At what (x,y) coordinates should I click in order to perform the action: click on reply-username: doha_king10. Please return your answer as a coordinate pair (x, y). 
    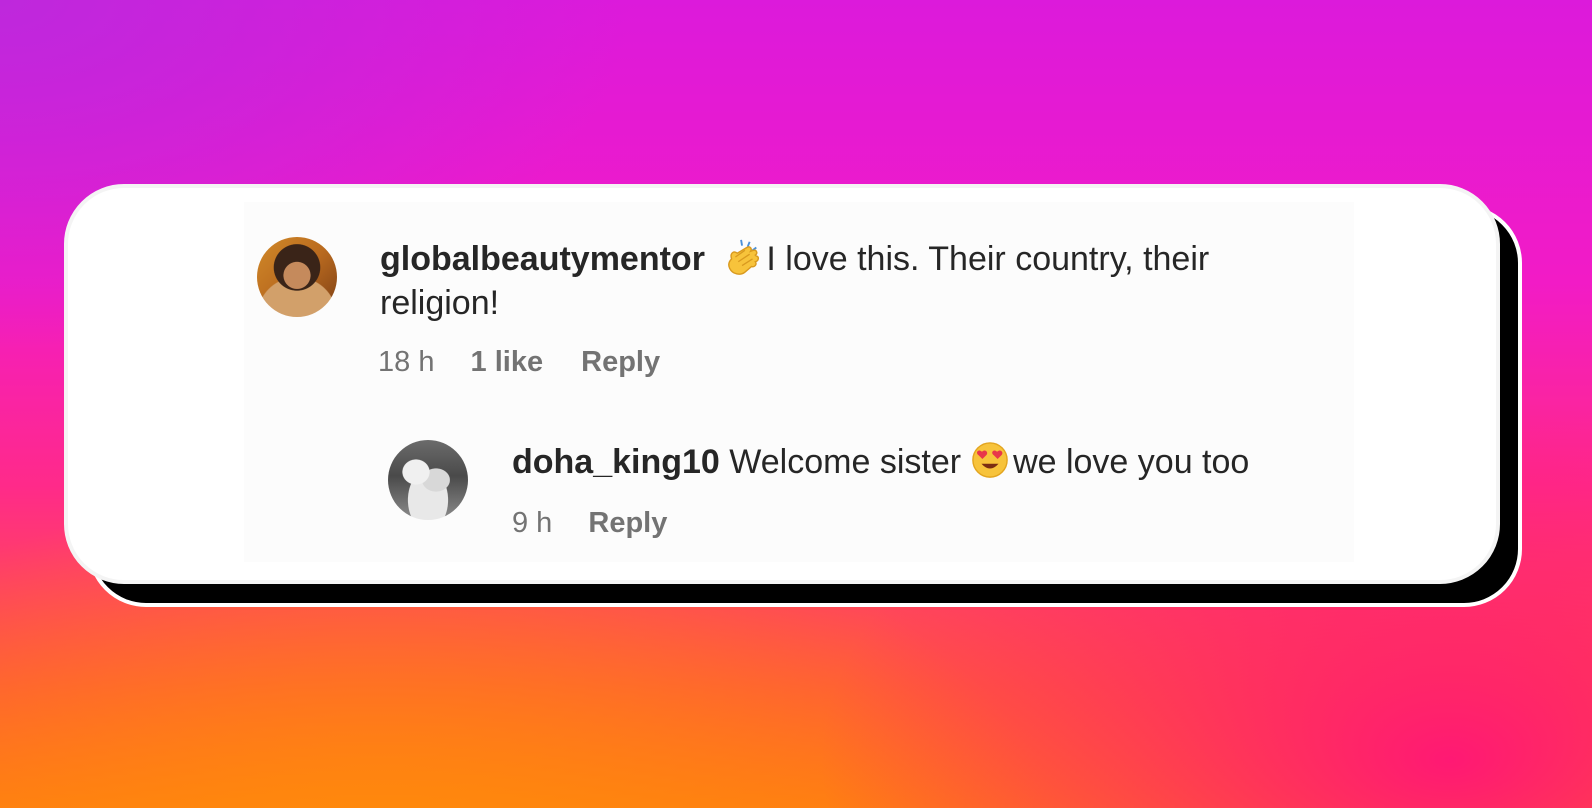
    Looking at the image, I should click on (616, 462).